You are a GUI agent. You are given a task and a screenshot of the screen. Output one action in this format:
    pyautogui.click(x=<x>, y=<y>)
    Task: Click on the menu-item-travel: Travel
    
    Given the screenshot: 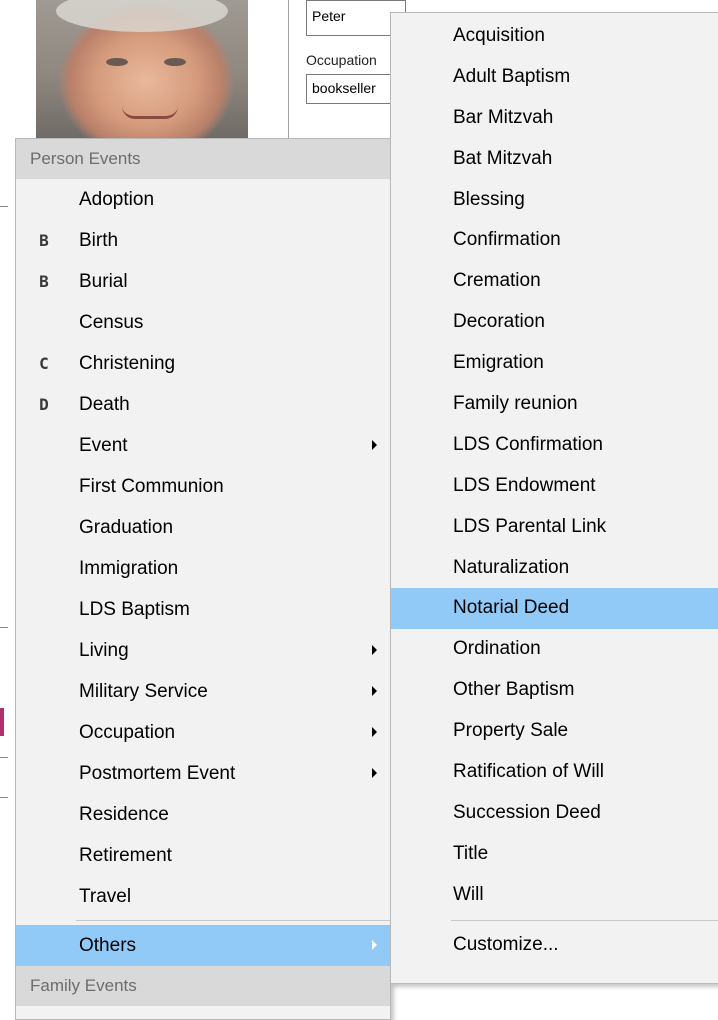 What is the action you would take?
    pyautogui.click(x=203, y=896)
    